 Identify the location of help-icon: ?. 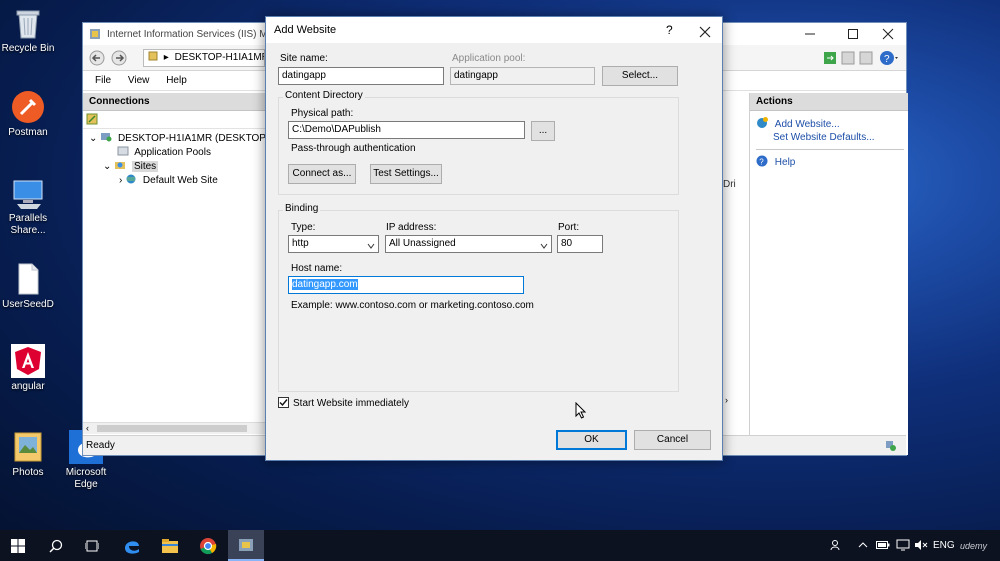
(762, 161).